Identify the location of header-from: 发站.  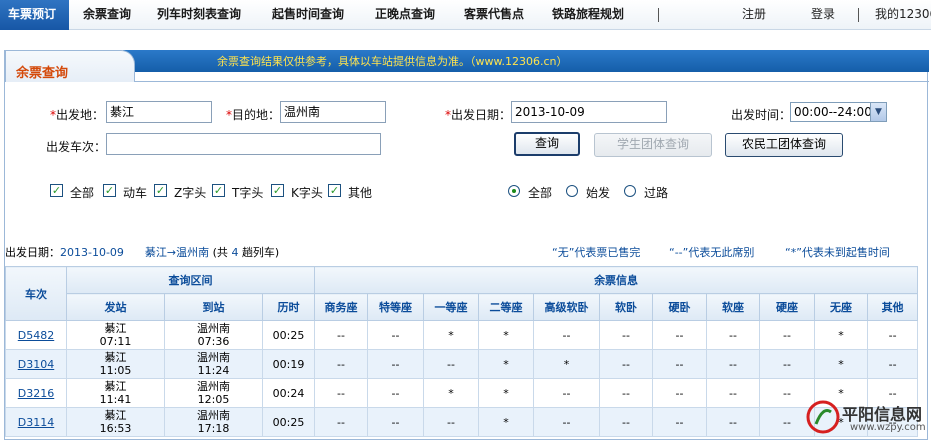
(115, 307).